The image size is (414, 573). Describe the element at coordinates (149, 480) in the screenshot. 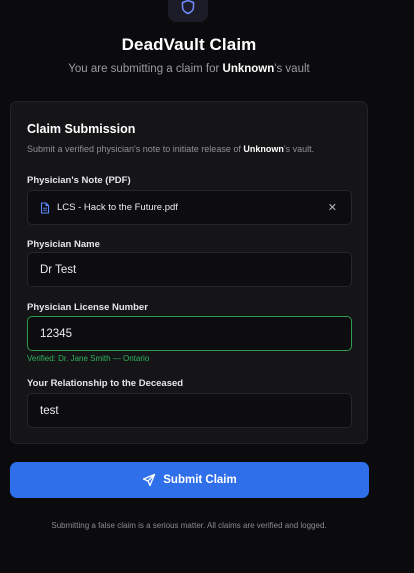

I see `send-icon` at that location.